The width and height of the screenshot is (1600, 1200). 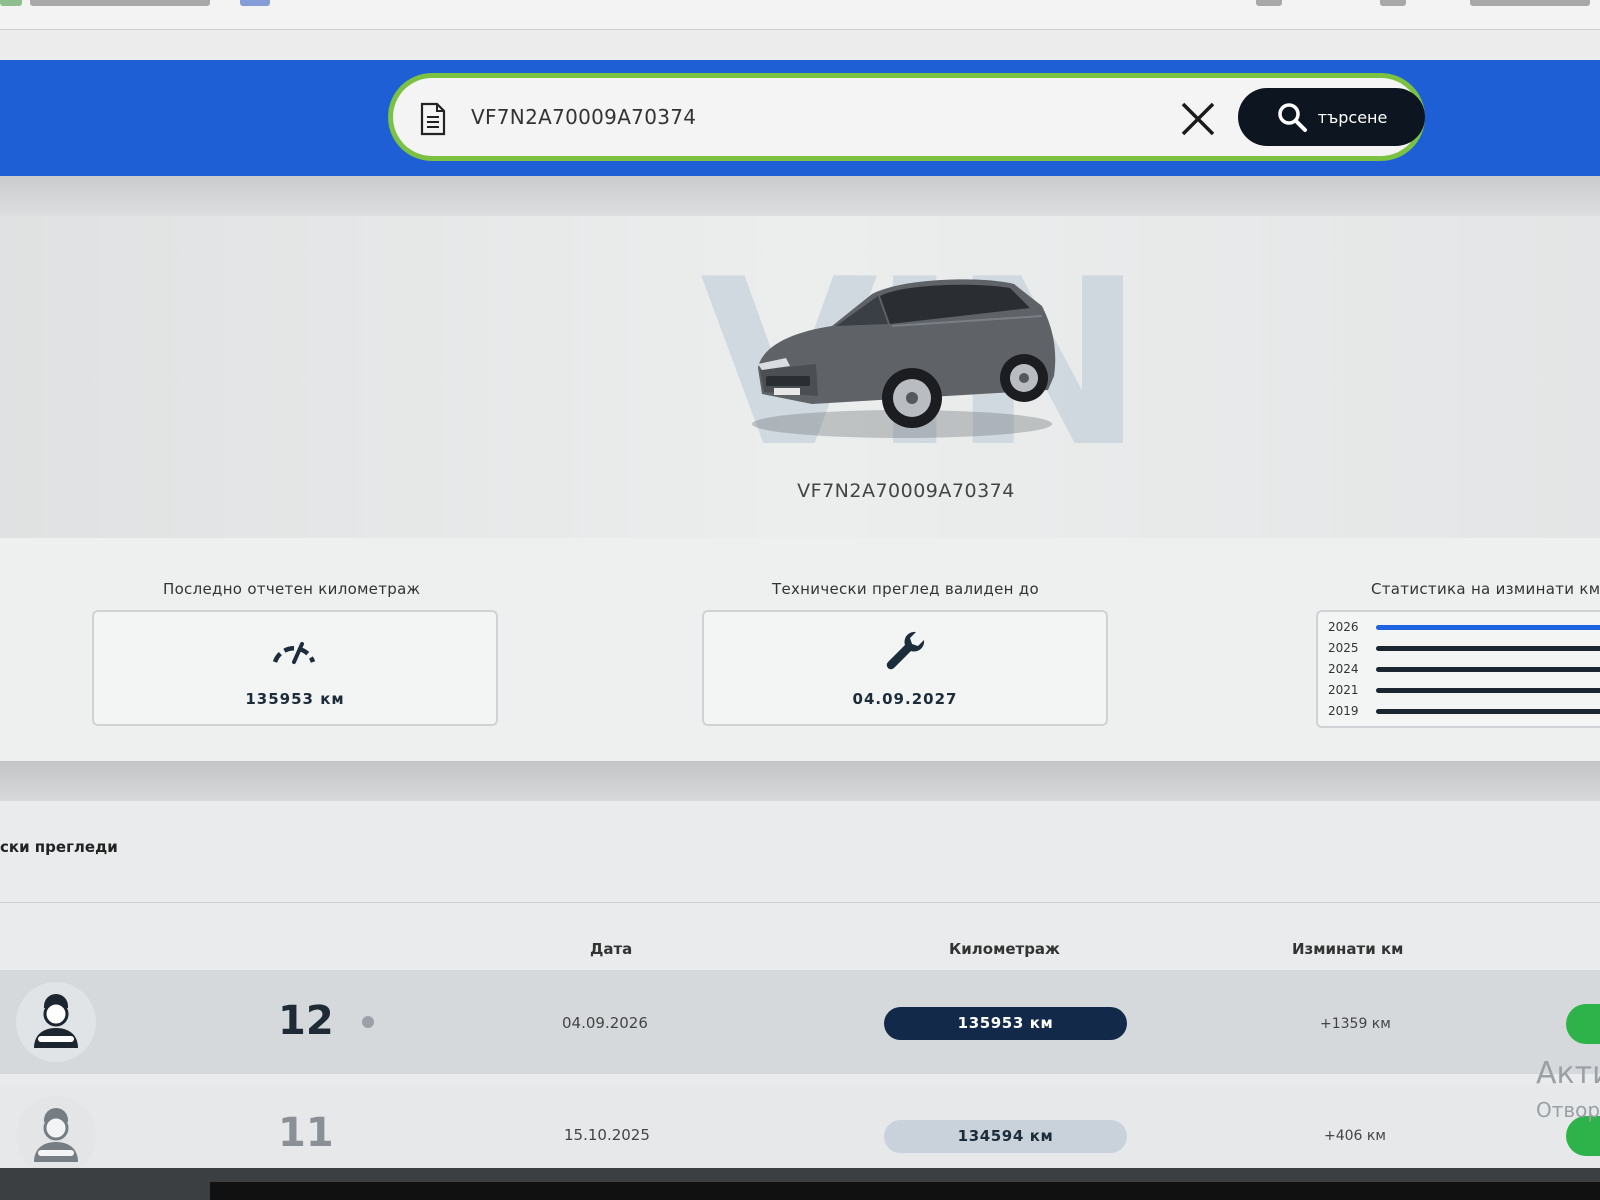 What do you see at coordinates (1355, 1024) in the screenshot?
I see `driven-km: +1359 км` at bounding box center [1355, 1024].